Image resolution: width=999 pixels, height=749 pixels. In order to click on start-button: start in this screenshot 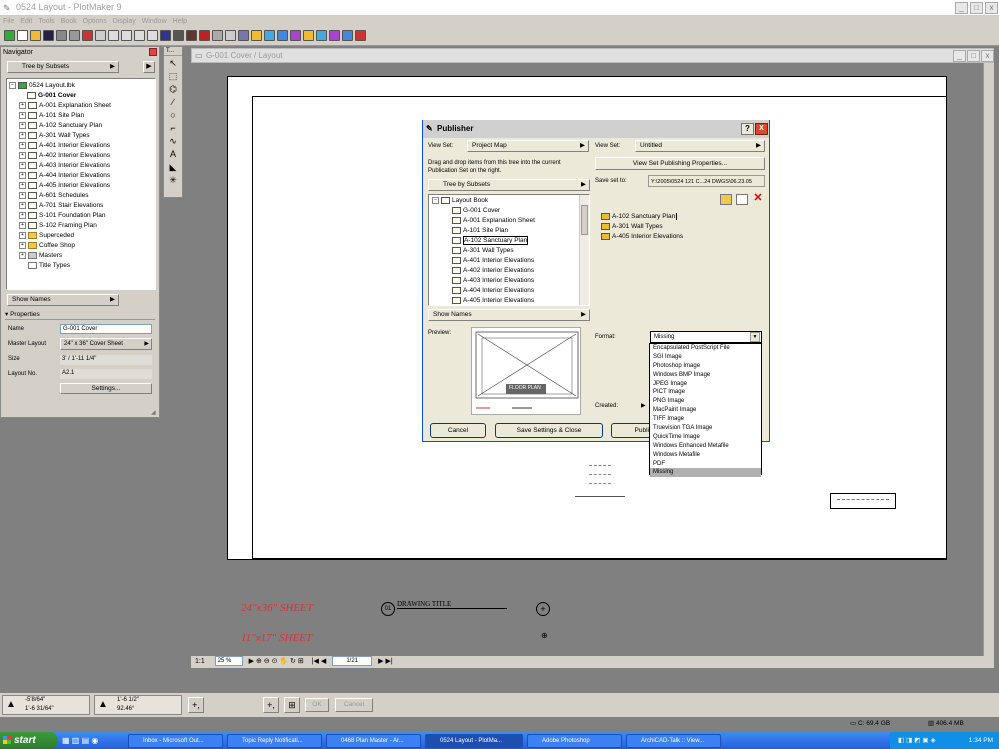, I will do `click(29, 740)`.